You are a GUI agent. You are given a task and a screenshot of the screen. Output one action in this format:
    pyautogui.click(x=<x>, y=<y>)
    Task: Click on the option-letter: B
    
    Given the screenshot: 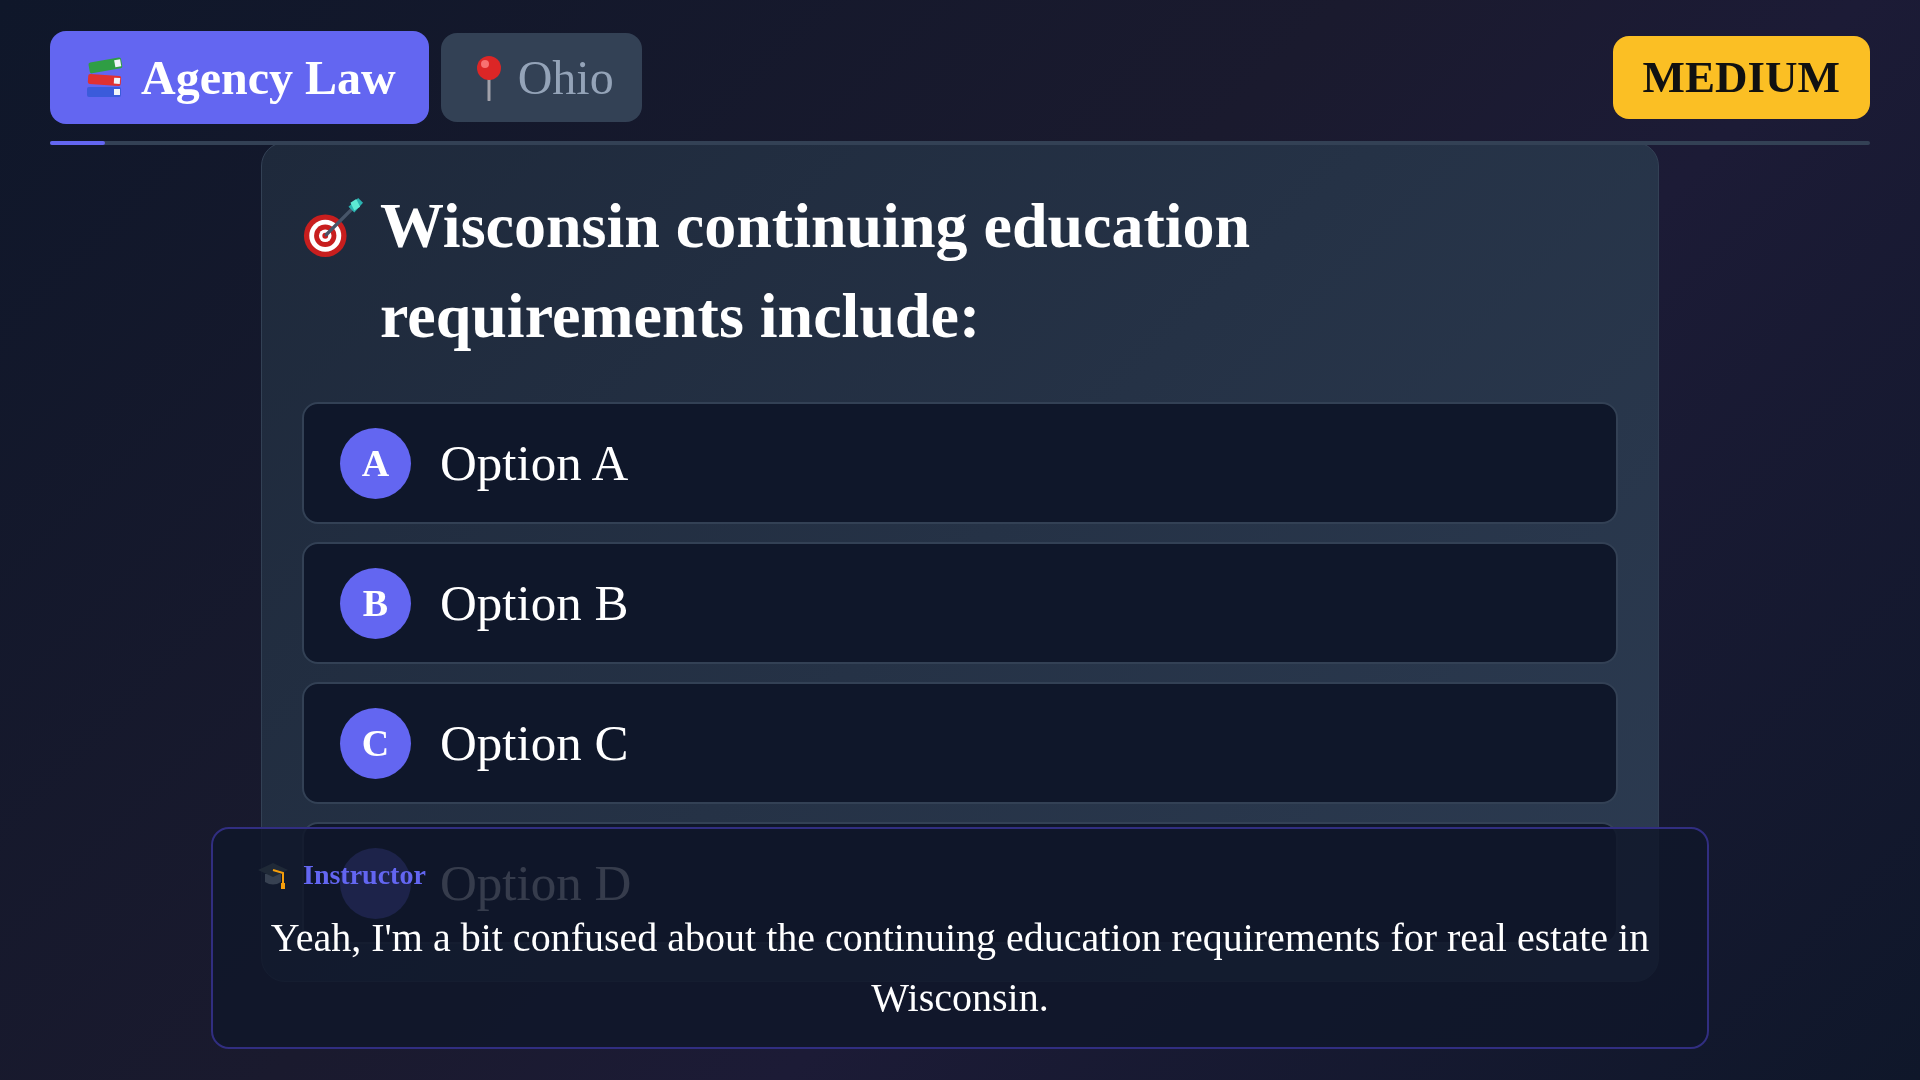 What is the action you would take?
    pyautogui.click(x=375, y=603)
    